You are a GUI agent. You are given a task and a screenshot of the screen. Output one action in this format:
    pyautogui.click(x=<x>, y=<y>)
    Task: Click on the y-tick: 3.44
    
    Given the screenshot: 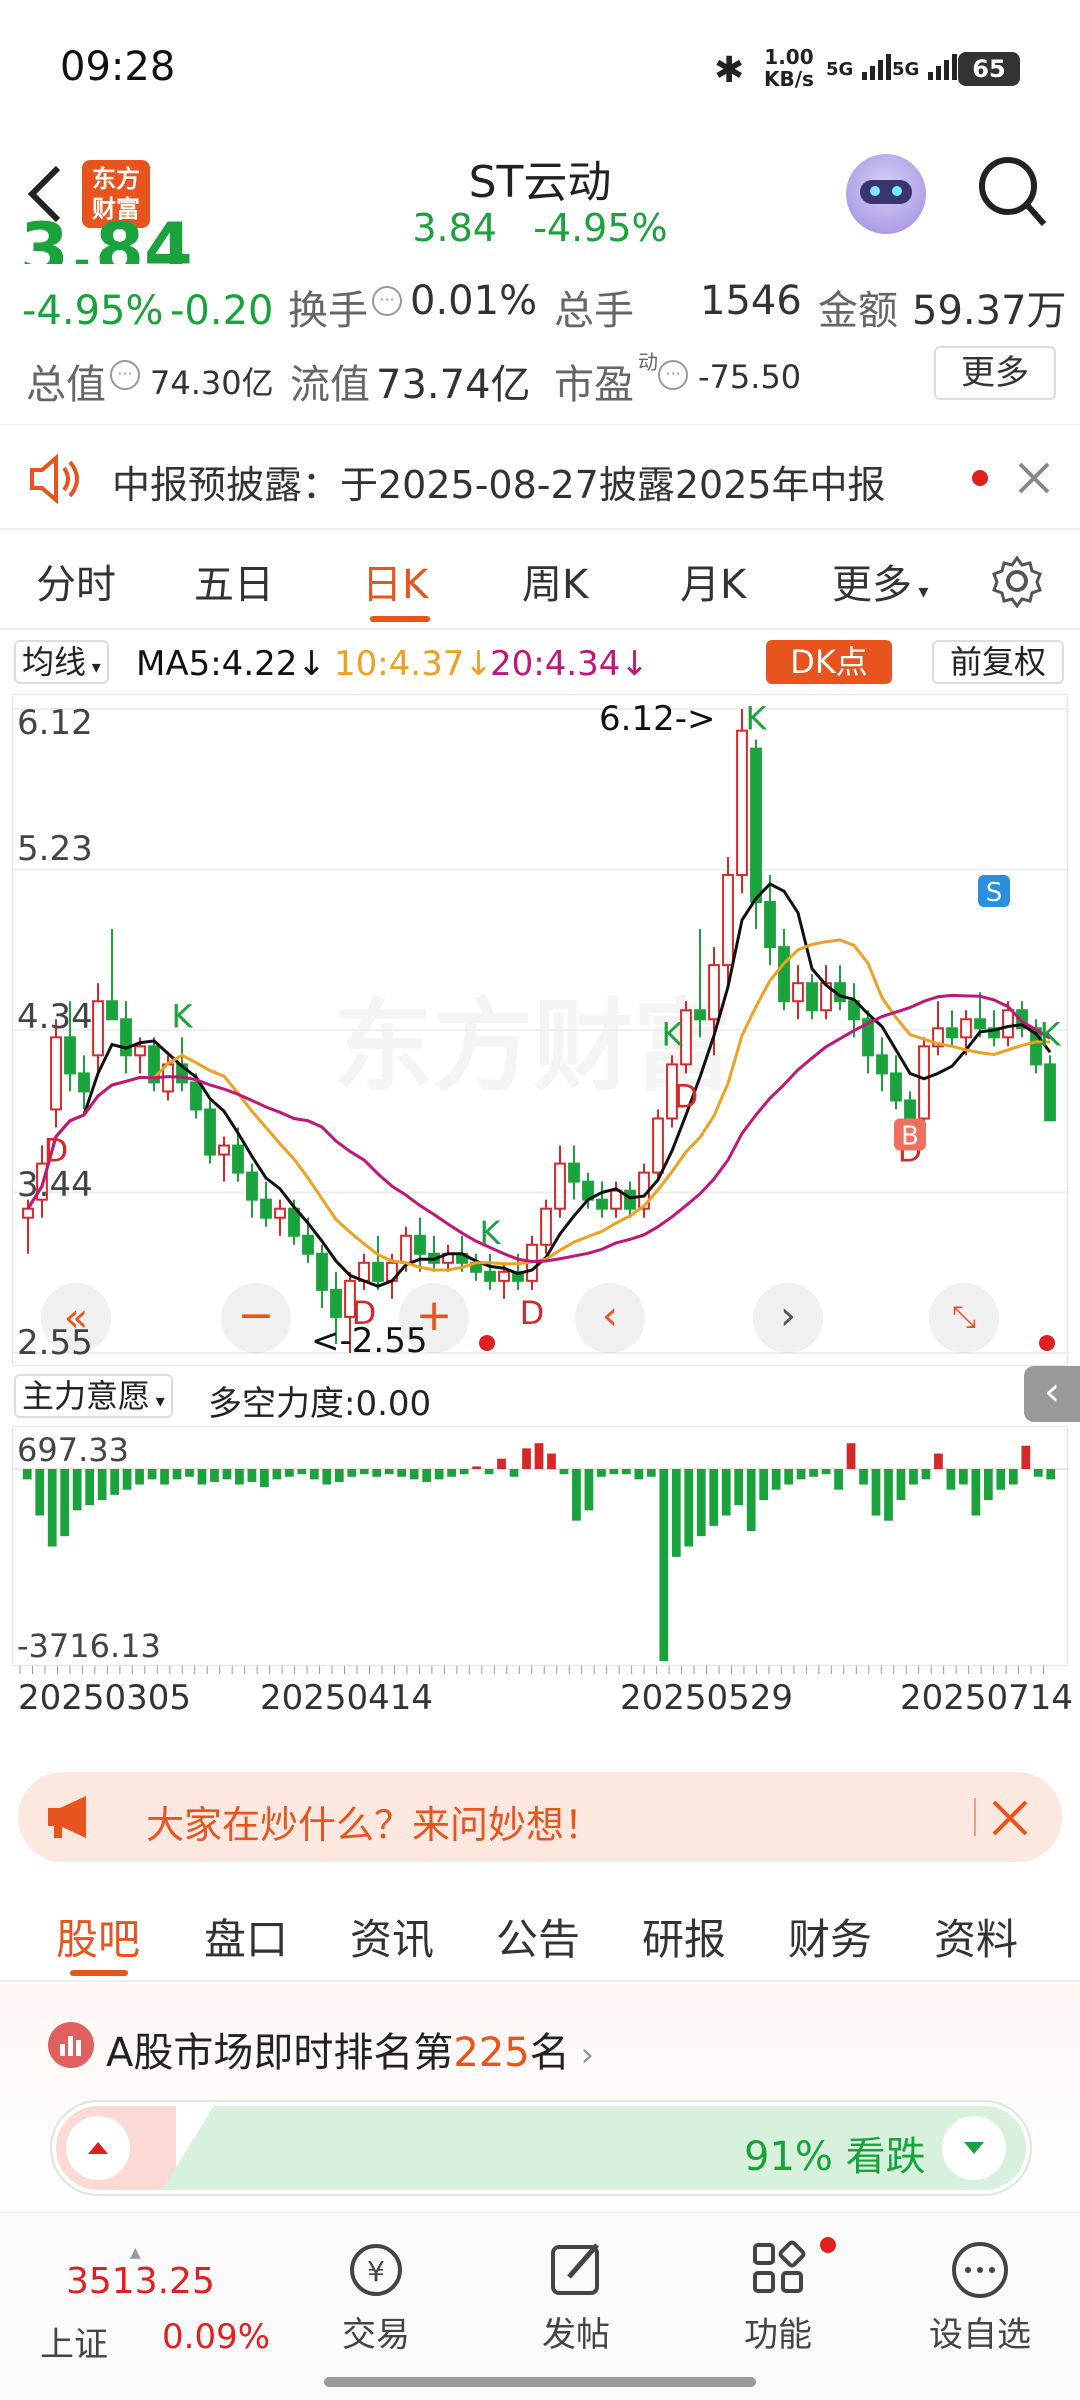 What is the action you would take?
    pyautogui.click(x=55, y=1185)
    